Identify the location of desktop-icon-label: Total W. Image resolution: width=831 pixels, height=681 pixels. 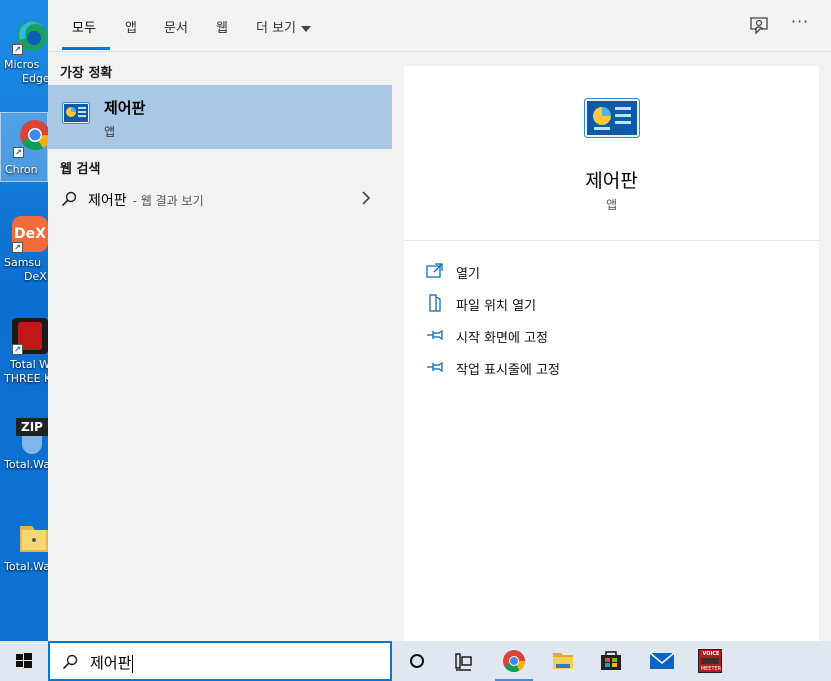
(29, 364).